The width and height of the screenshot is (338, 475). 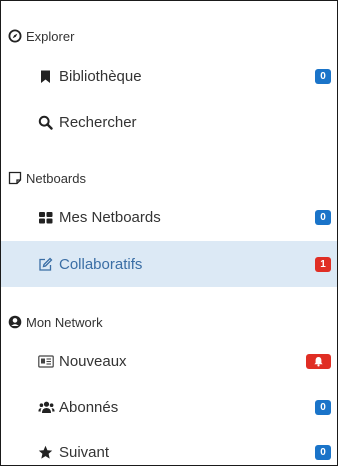 What do you see at coordinates (56, 178) in the screenshot?
I see `section-label: Netboards` at bounding box center [56, 178].